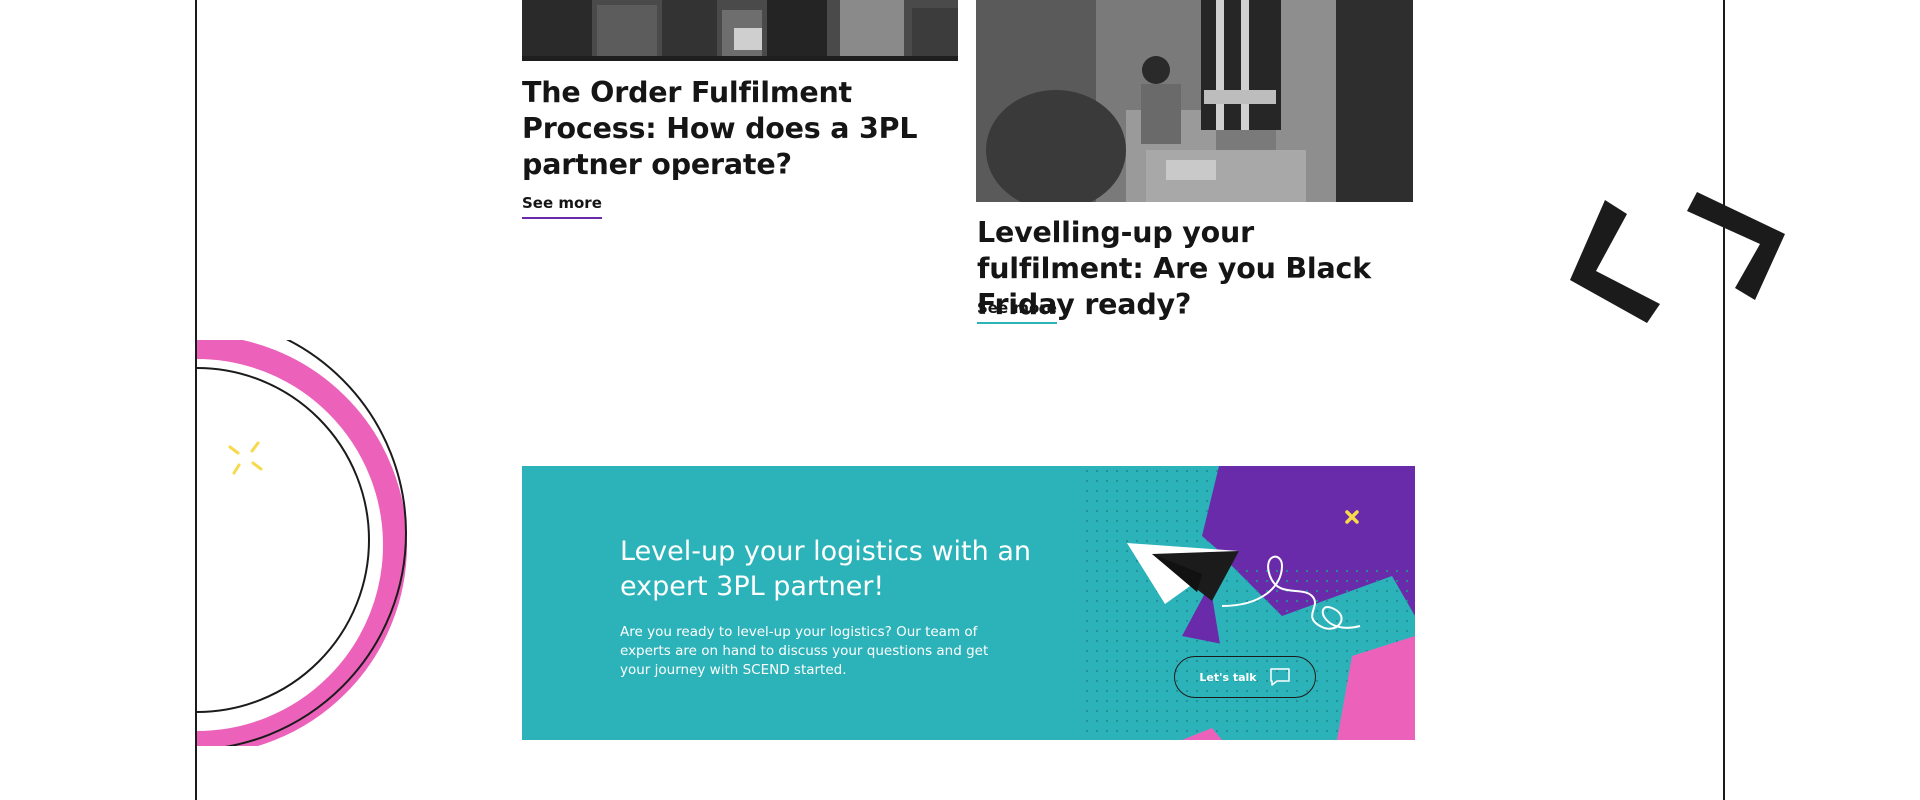 The height and width of the screenshot is (800, 1920). What do you see at coordinates (245, 458) in the screenshot?
I see `sparkle-icon` at bounding box center [245, 458].